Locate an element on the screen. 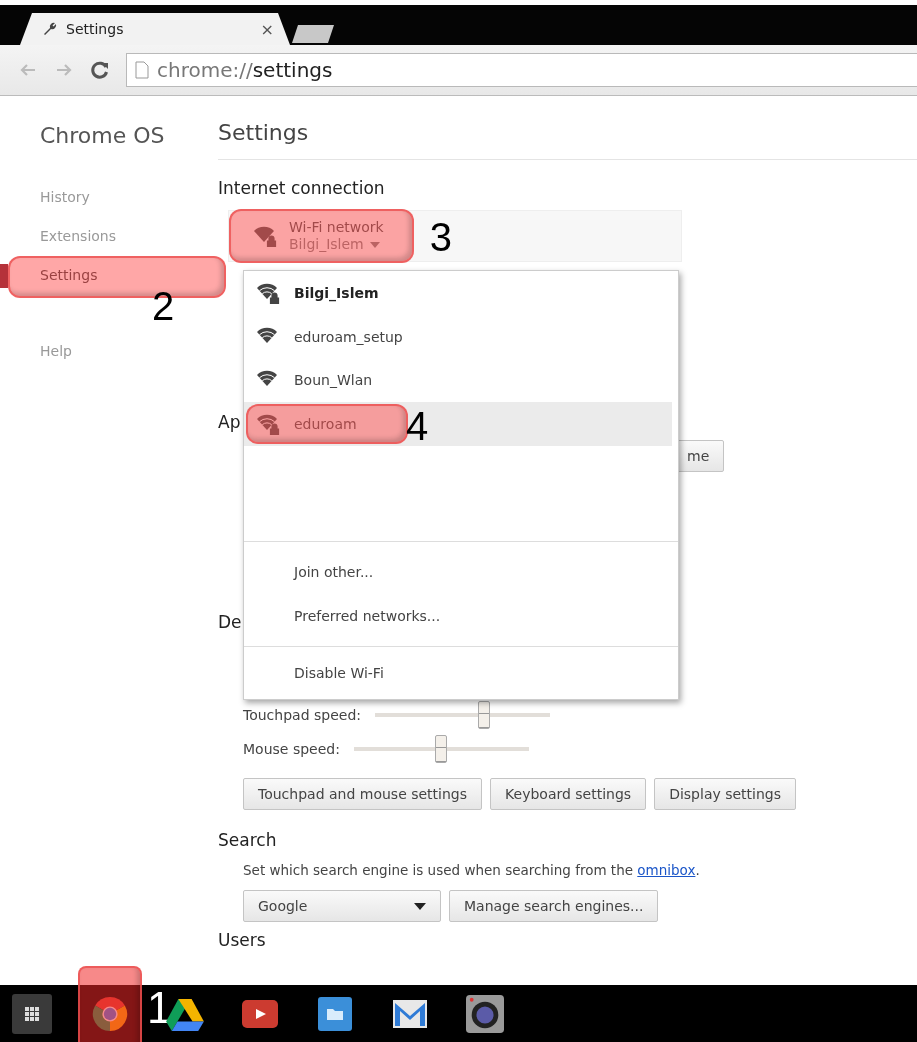 The height and width of the screenshot is (1042, 917). search-engine-select: Google is located at coordinates (342, 906).